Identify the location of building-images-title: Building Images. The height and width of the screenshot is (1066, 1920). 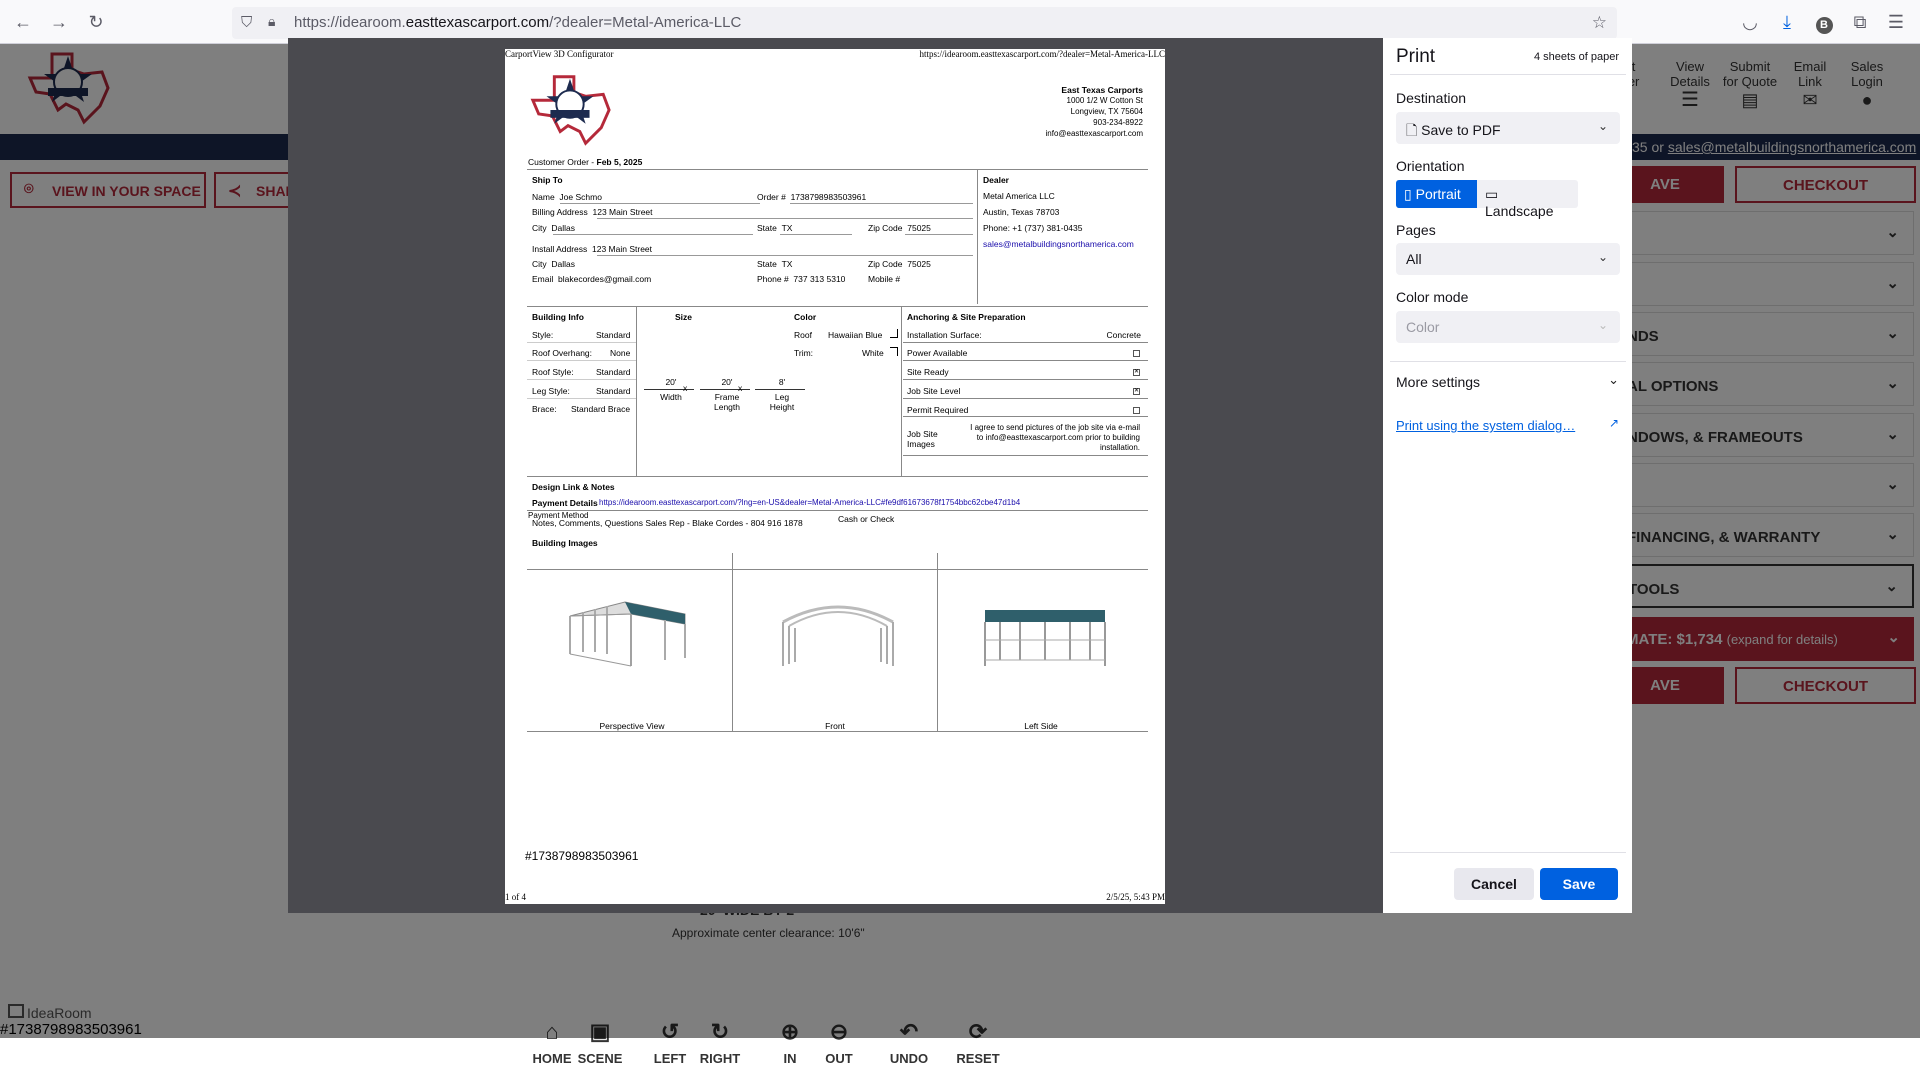
(565, 543).